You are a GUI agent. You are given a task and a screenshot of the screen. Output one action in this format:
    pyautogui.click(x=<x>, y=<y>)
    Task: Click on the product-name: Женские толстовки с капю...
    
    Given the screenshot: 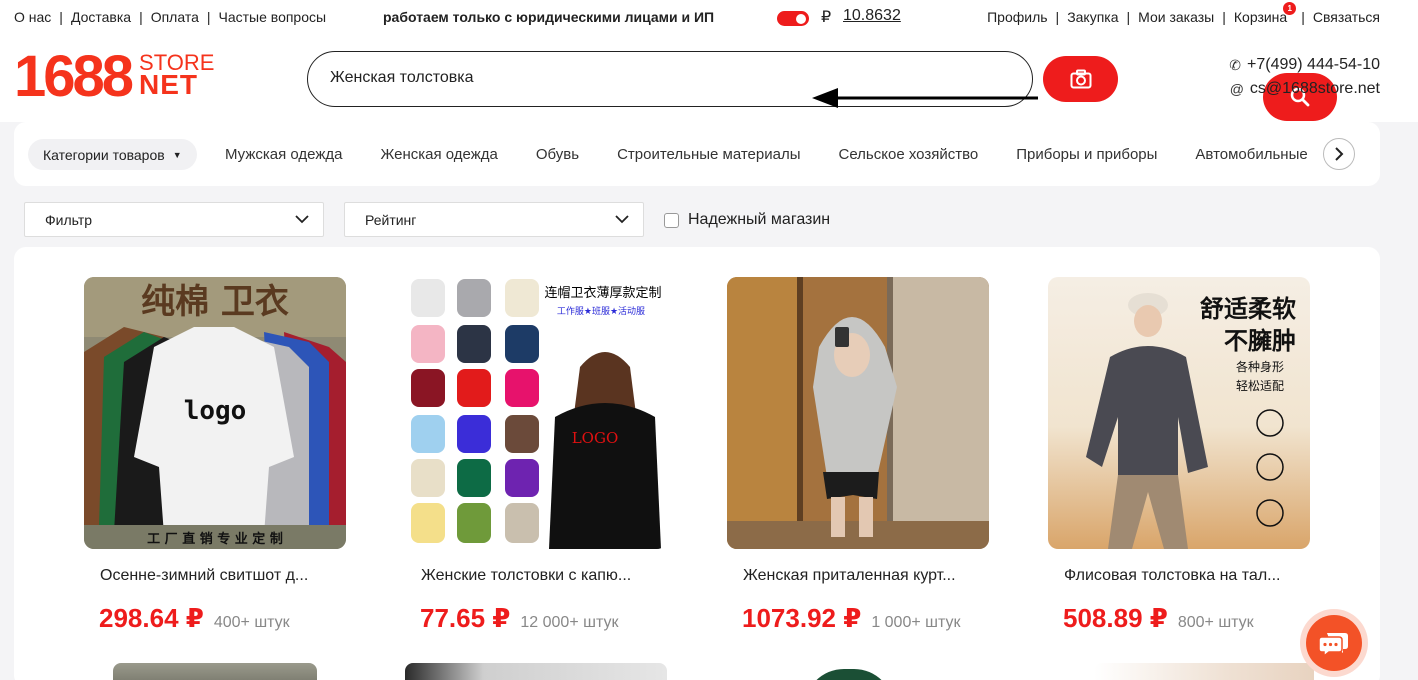 What is the action you would take?
    pyautogui.click(x=544, y=576)
    